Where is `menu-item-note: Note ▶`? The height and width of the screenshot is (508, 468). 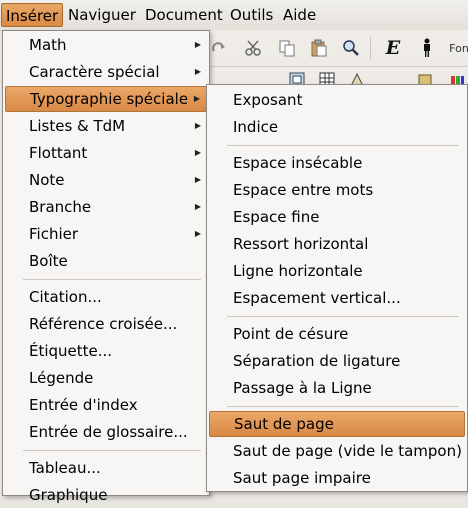
menu-item-note: Note ▶ is located at coordinates (106, 180).